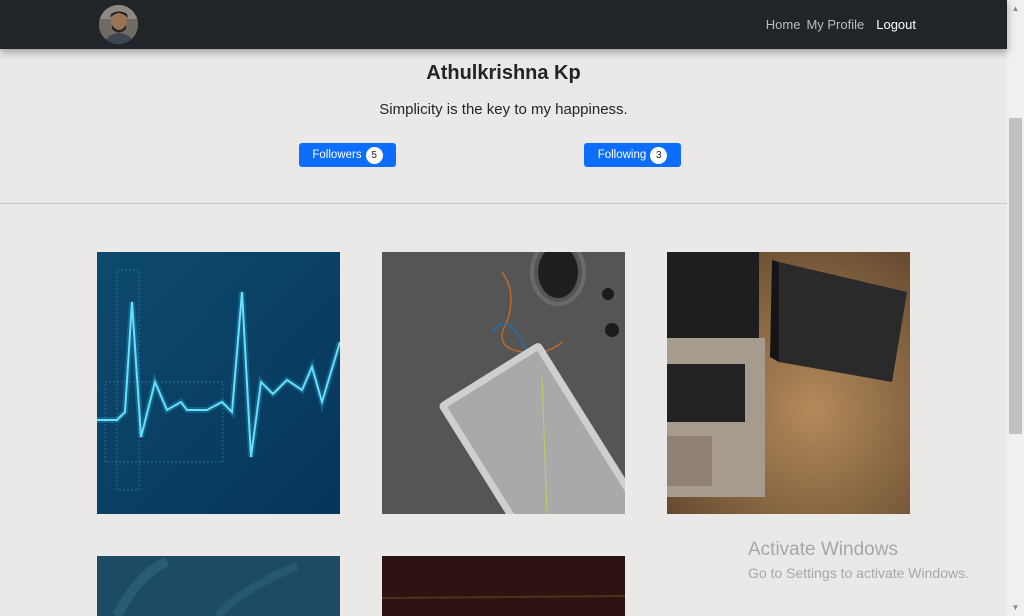 The height and width of the screenshot is (616, 1024). Describe the element at coordinates (835, 24) in the screenshot. I see `nav-my-profile-link: My Profile` at that location.